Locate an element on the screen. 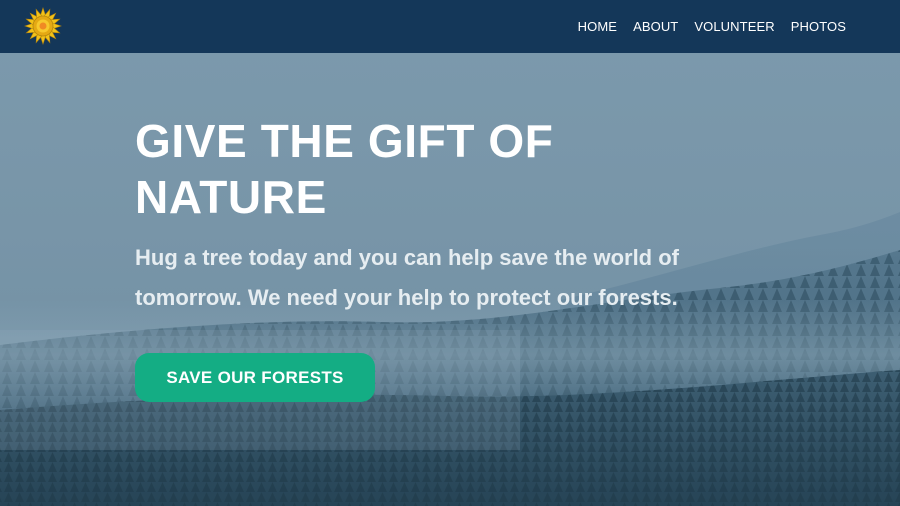  sunflower-logo-icon is located at coordinates (43, 26).